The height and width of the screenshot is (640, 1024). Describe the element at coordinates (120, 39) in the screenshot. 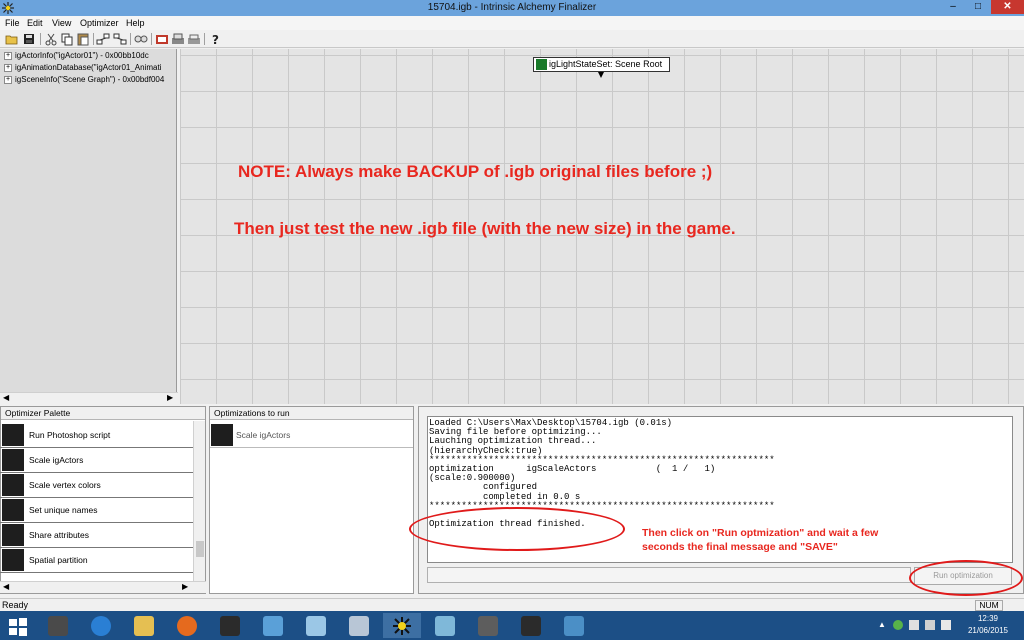

I see `node-graph-alt-icon` at that location.